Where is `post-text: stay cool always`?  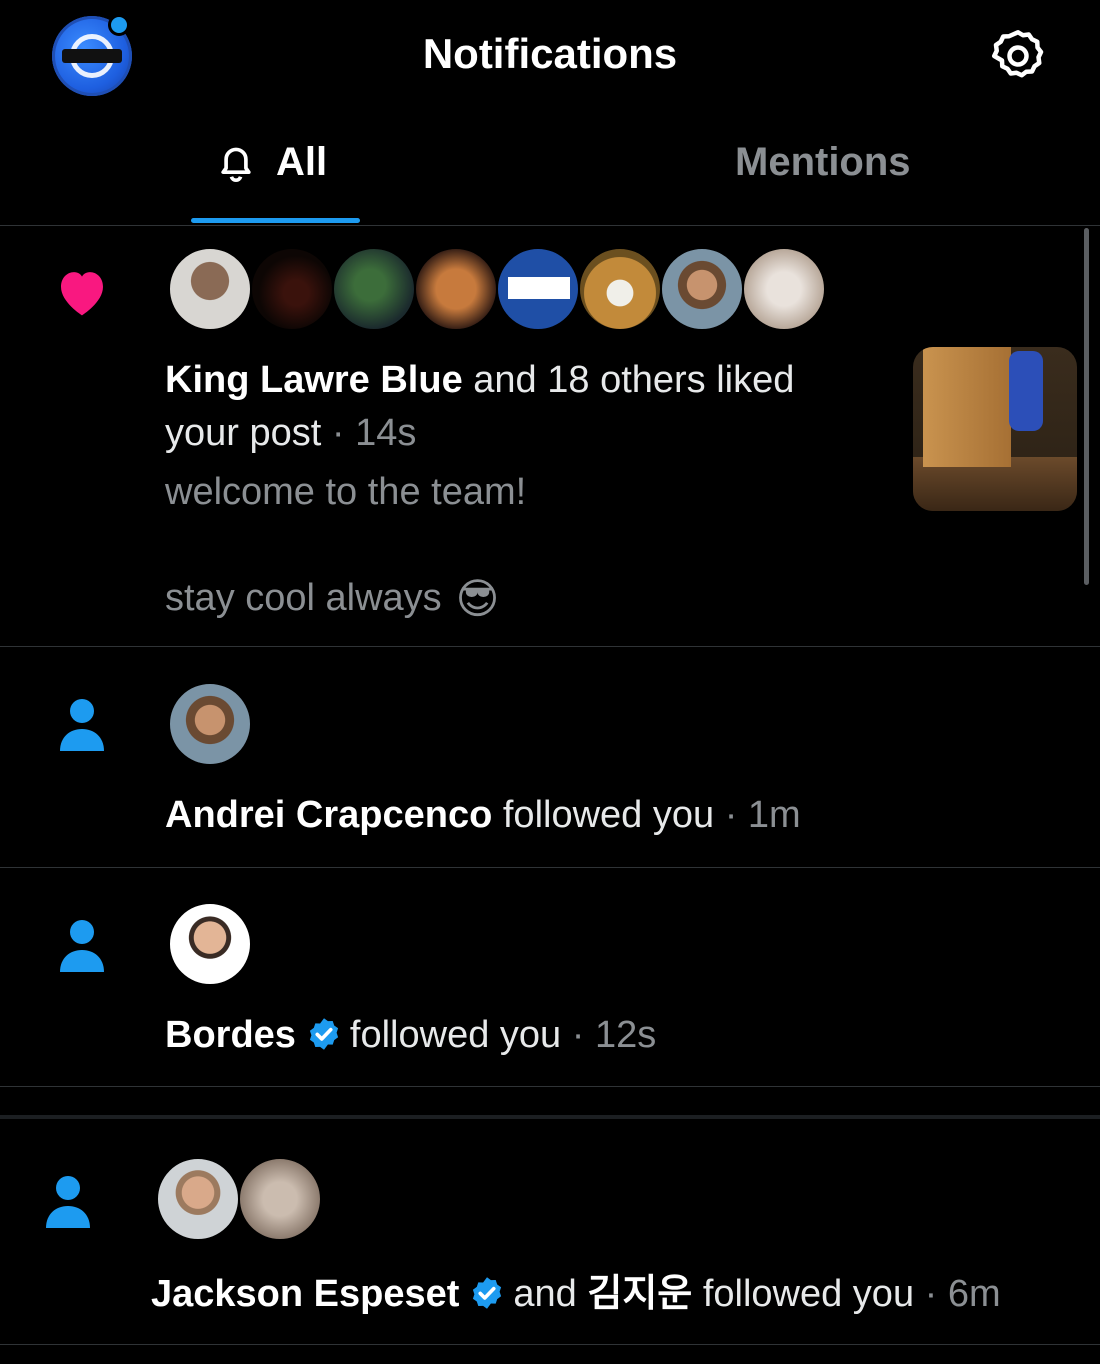 post-text: stay cool always is located at coordinates (303, 598).